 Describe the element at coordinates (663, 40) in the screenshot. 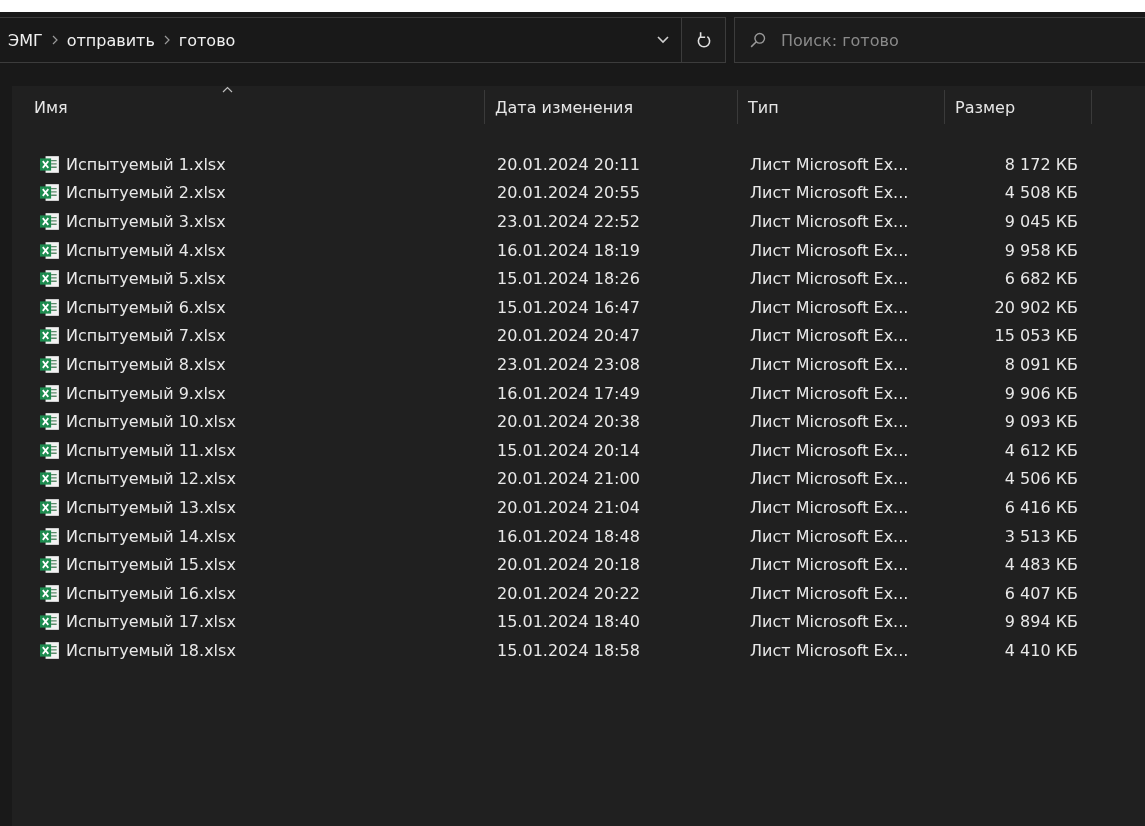

I see `dropdown-icon` at that location.